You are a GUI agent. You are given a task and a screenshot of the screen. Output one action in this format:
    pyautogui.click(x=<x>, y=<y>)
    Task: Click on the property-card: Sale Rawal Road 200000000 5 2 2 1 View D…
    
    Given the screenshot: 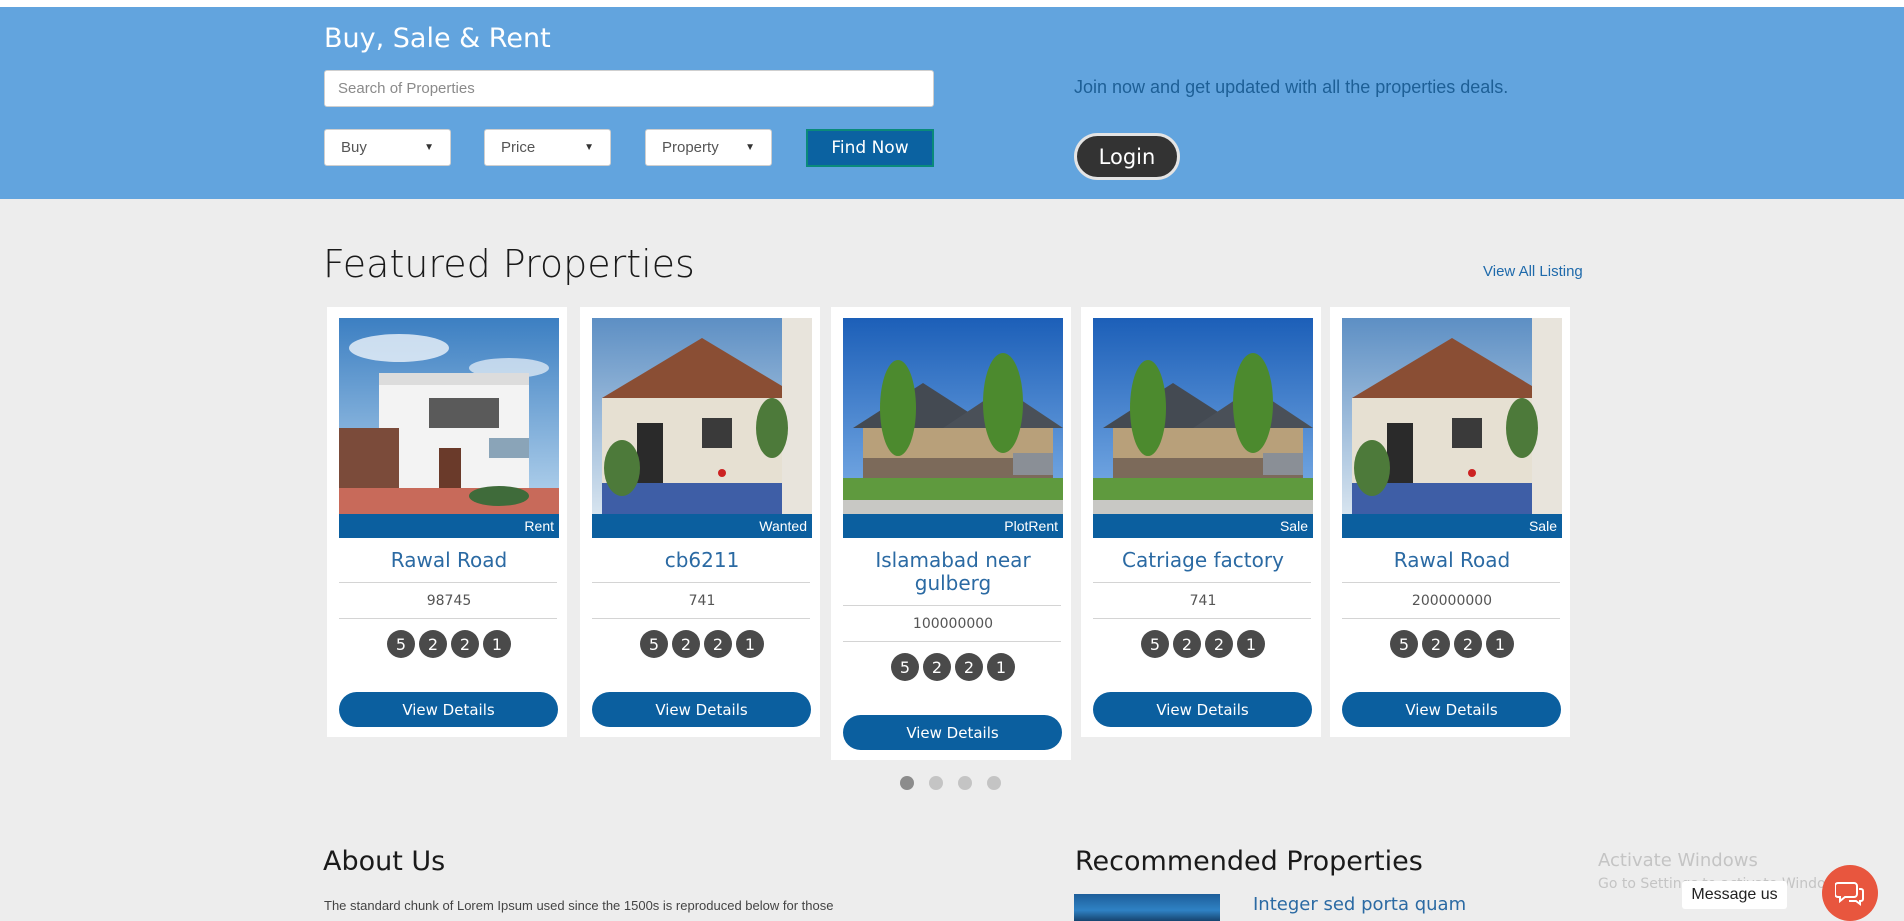 What is the action you would take?
    pyautogui.click(x=1450, y=522)
    